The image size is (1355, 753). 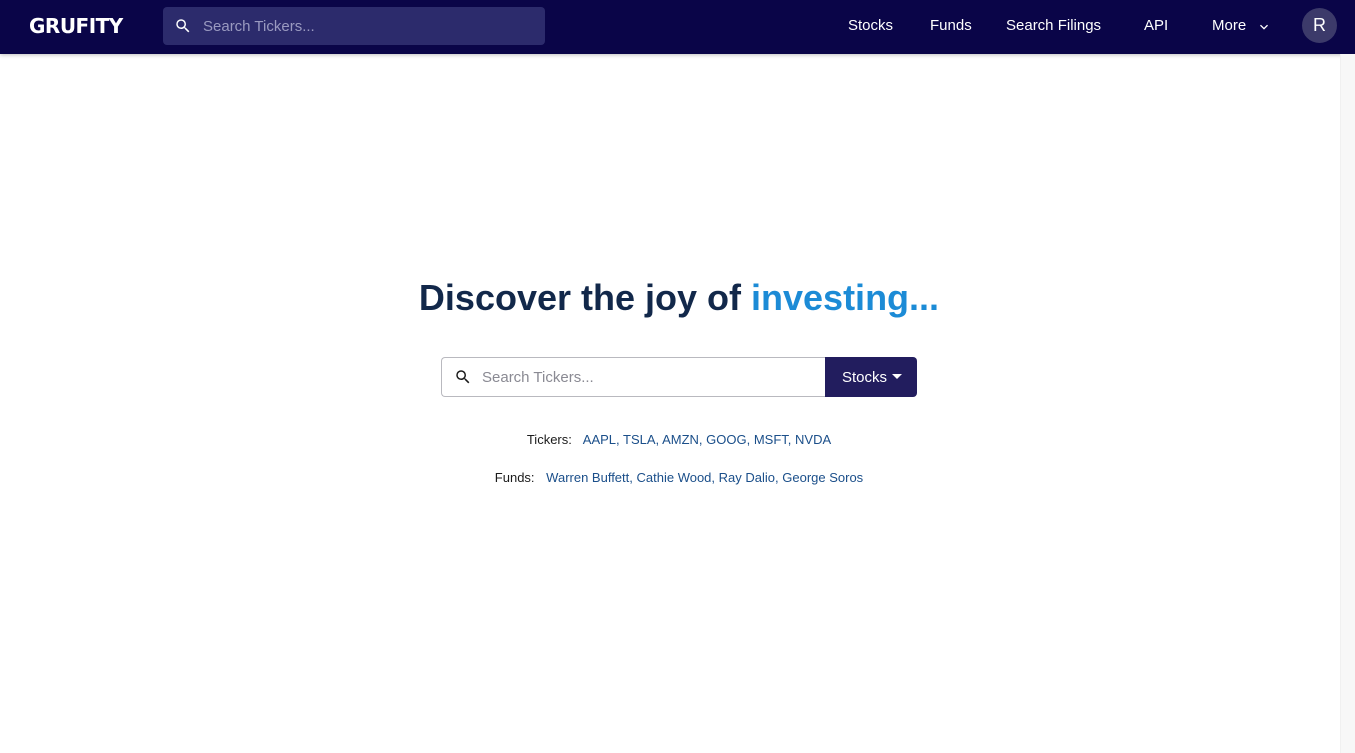 I want to click on hero-title-prefix: Discover the joy of, so click(x=585, y=297).